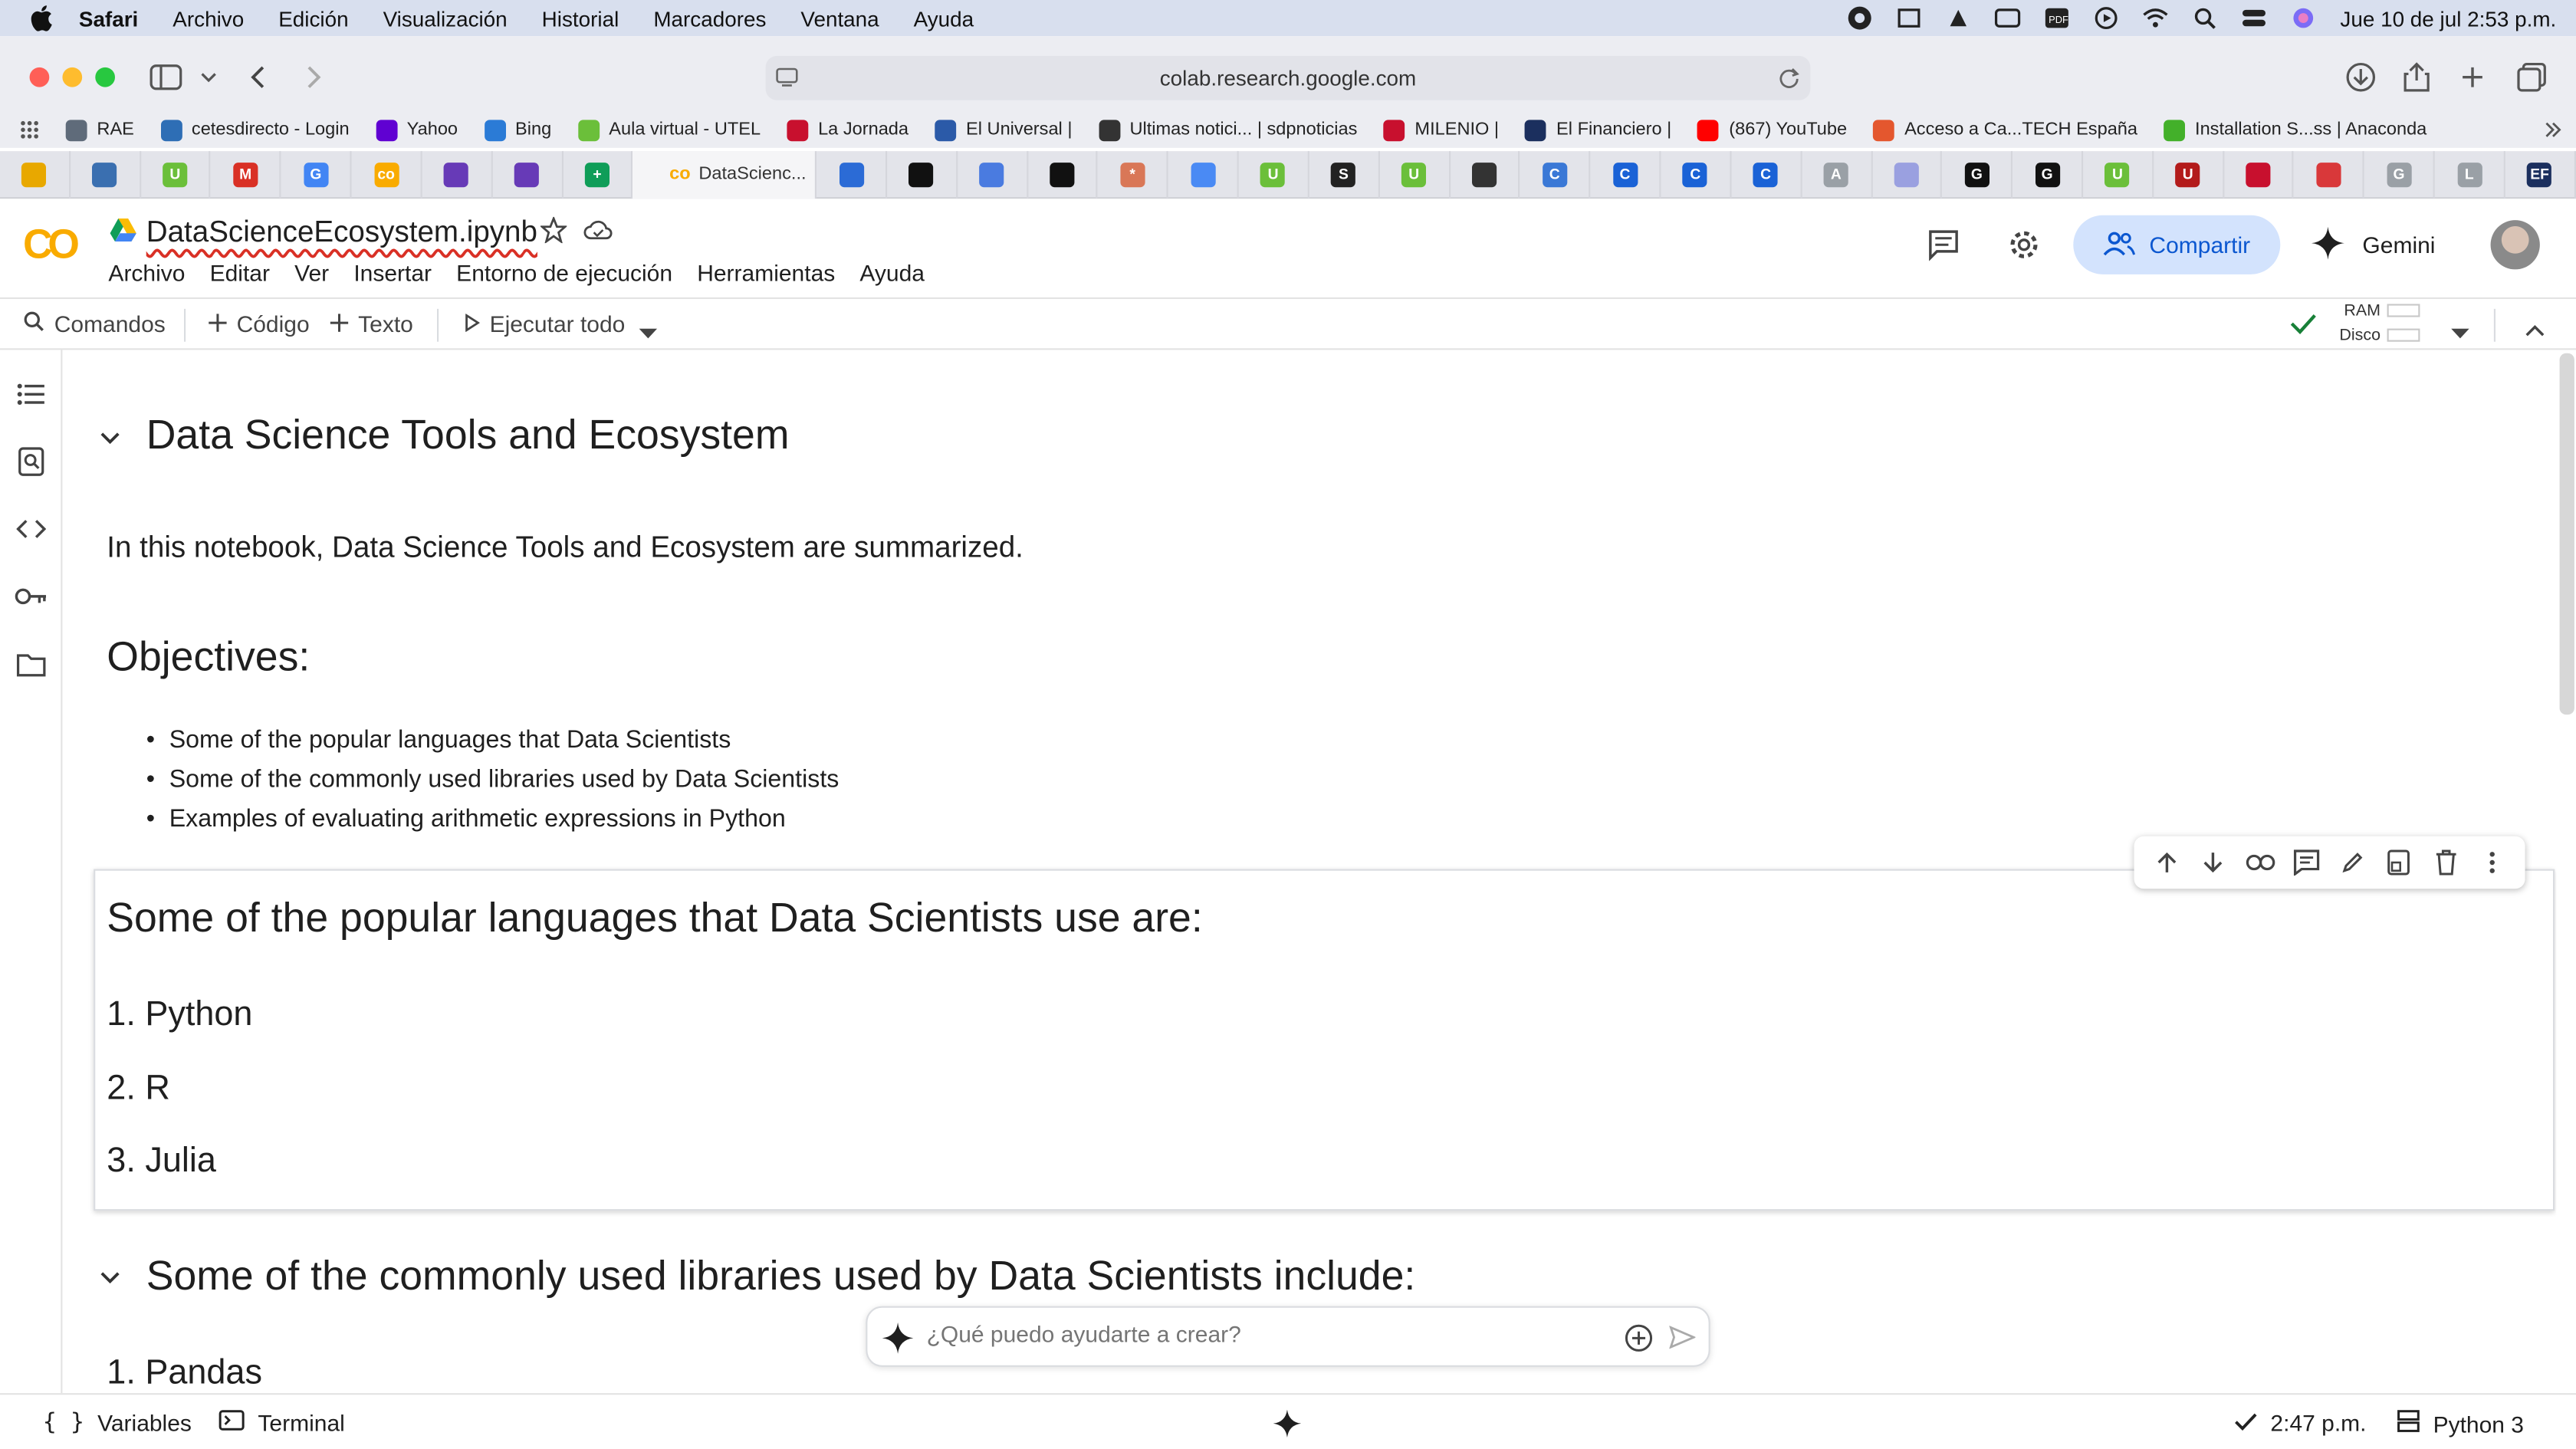 This screenshot has width=2576, height=1449. I want to click on comment-icon, so click(2307, 863).